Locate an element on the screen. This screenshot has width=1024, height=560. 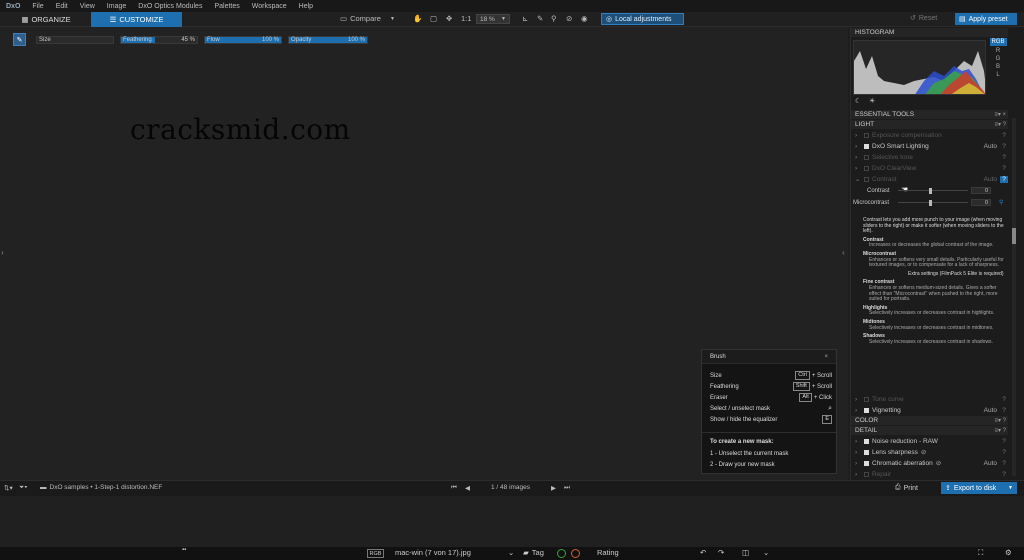
flow-slider: Flow 100 % is located at coordinates (243, 40).